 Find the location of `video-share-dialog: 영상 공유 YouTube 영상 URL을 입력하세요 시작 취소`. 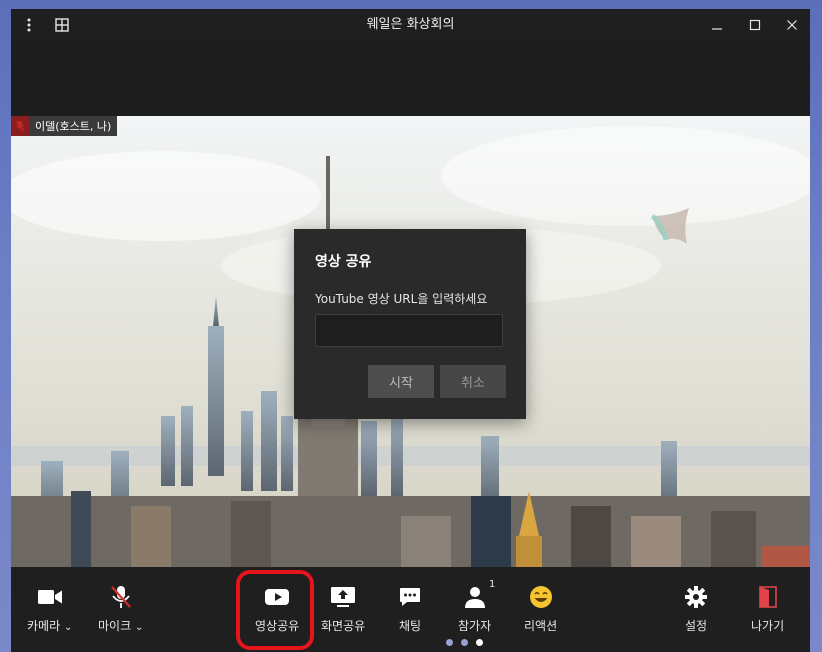

video-share-dialog: 영상 공유 YouTube 영상 URL을 입력하세요 시작 취소 is located at coordinates (410, 324).